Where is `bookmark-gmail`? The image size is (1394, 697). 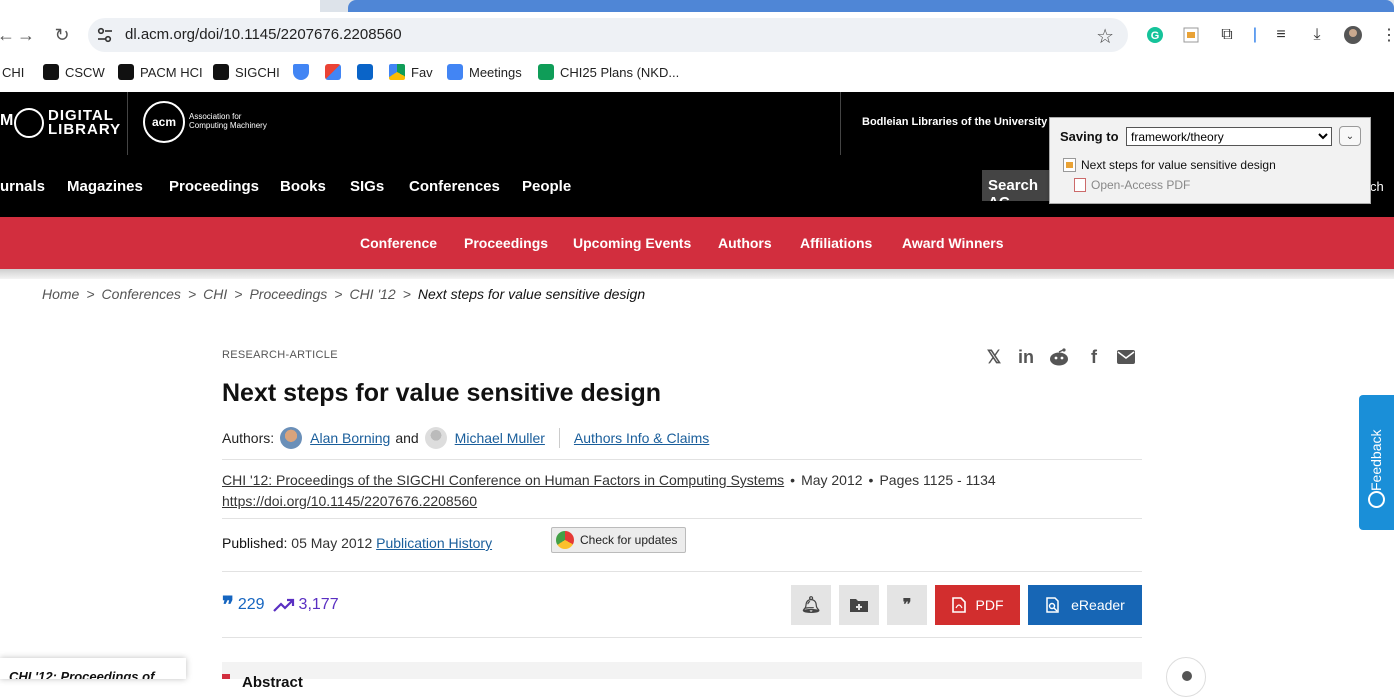
bookmark-gmail is located at coordinates (333, 72).